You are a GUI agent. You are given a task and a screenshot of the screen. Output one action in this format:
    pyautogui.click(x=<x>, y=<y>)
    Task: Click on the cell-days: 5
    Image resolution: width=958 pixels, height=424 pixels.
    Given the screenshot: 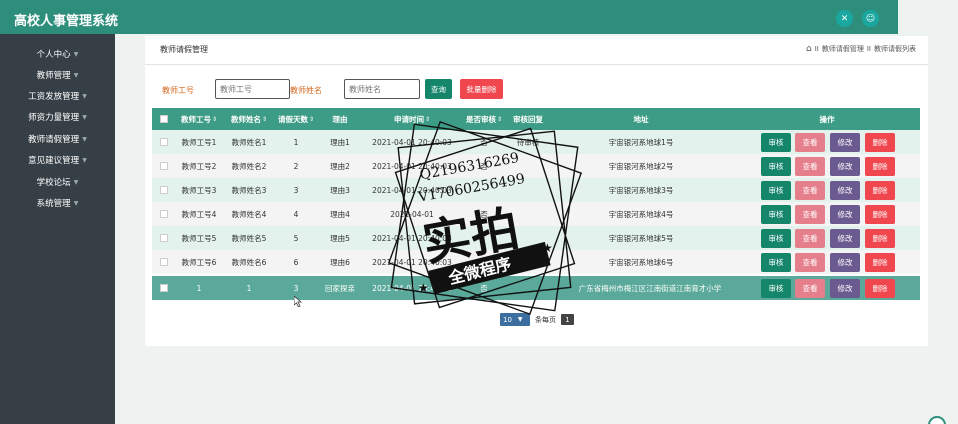 What is the action you would take?
    pyautogui.click(x=296, y=238)
    